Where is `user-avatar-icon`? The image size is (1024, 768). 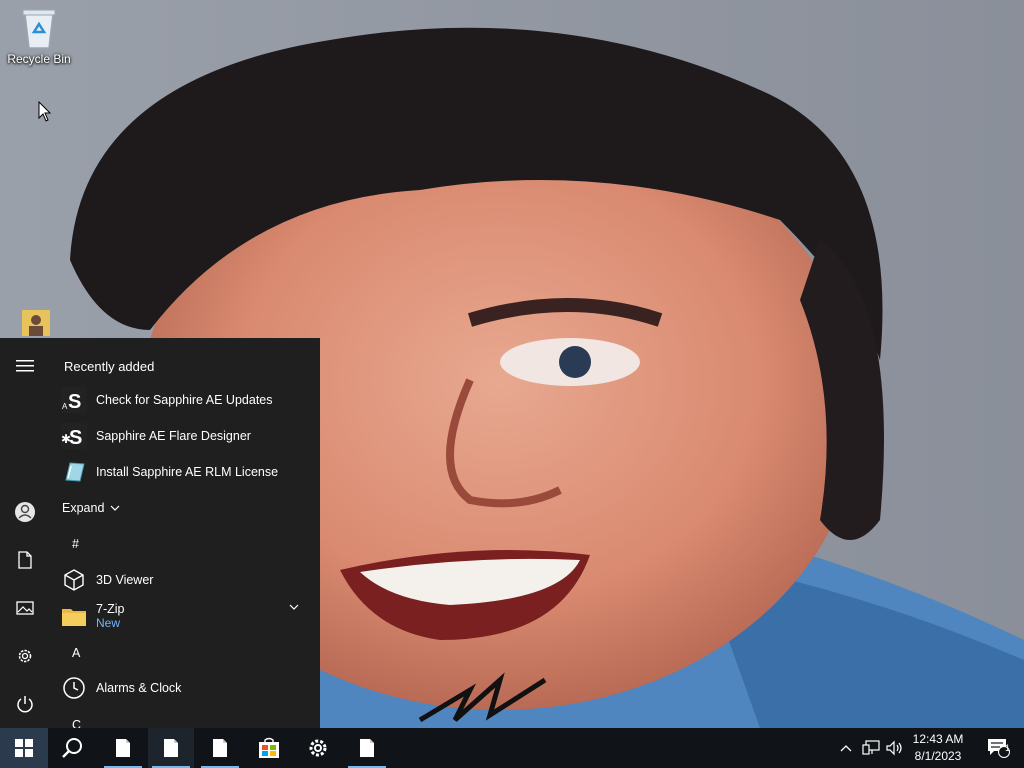 user-avatar-icon is located at coordinates (25, 512).